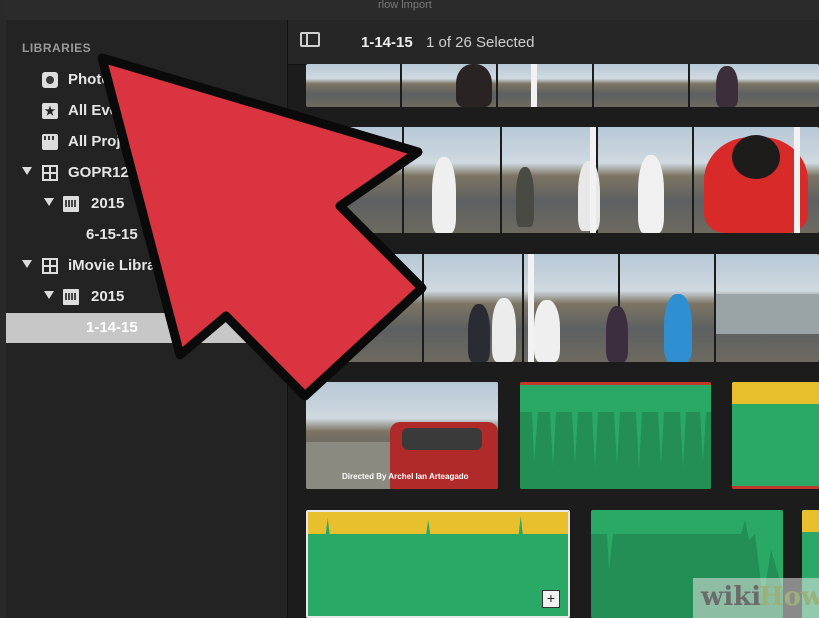 The width and height of the screenshot is (819, 618). What do you see at coordinates (731, 597) in the screenshot?
I see `watermark-text: wiki` at bounding box center [731, 597].